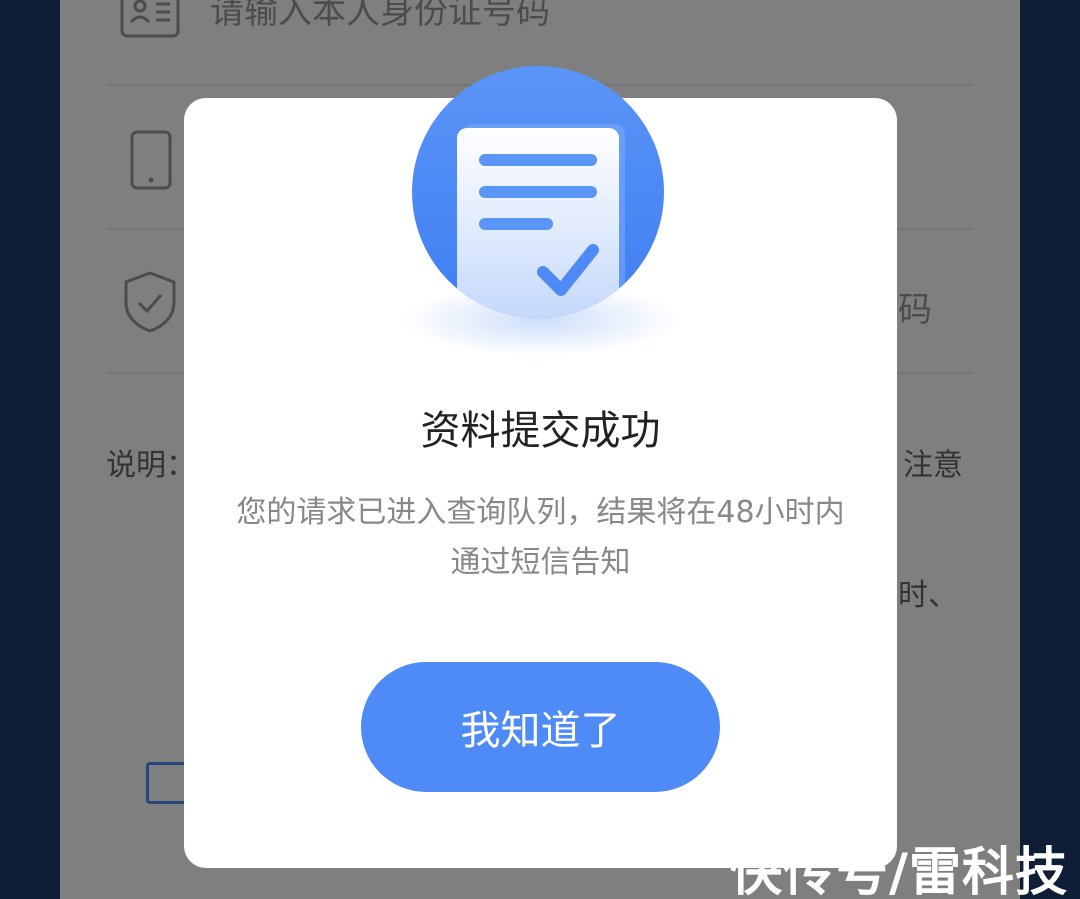 The height and width of the screenshot is (899, 1080). What do you see at coordinates (540, 537) in the screenshot?
I see `dialog-description: 您的请求已进入查询队列，结果将在48小时内通过短信告知` at bounding box center [540, 537].